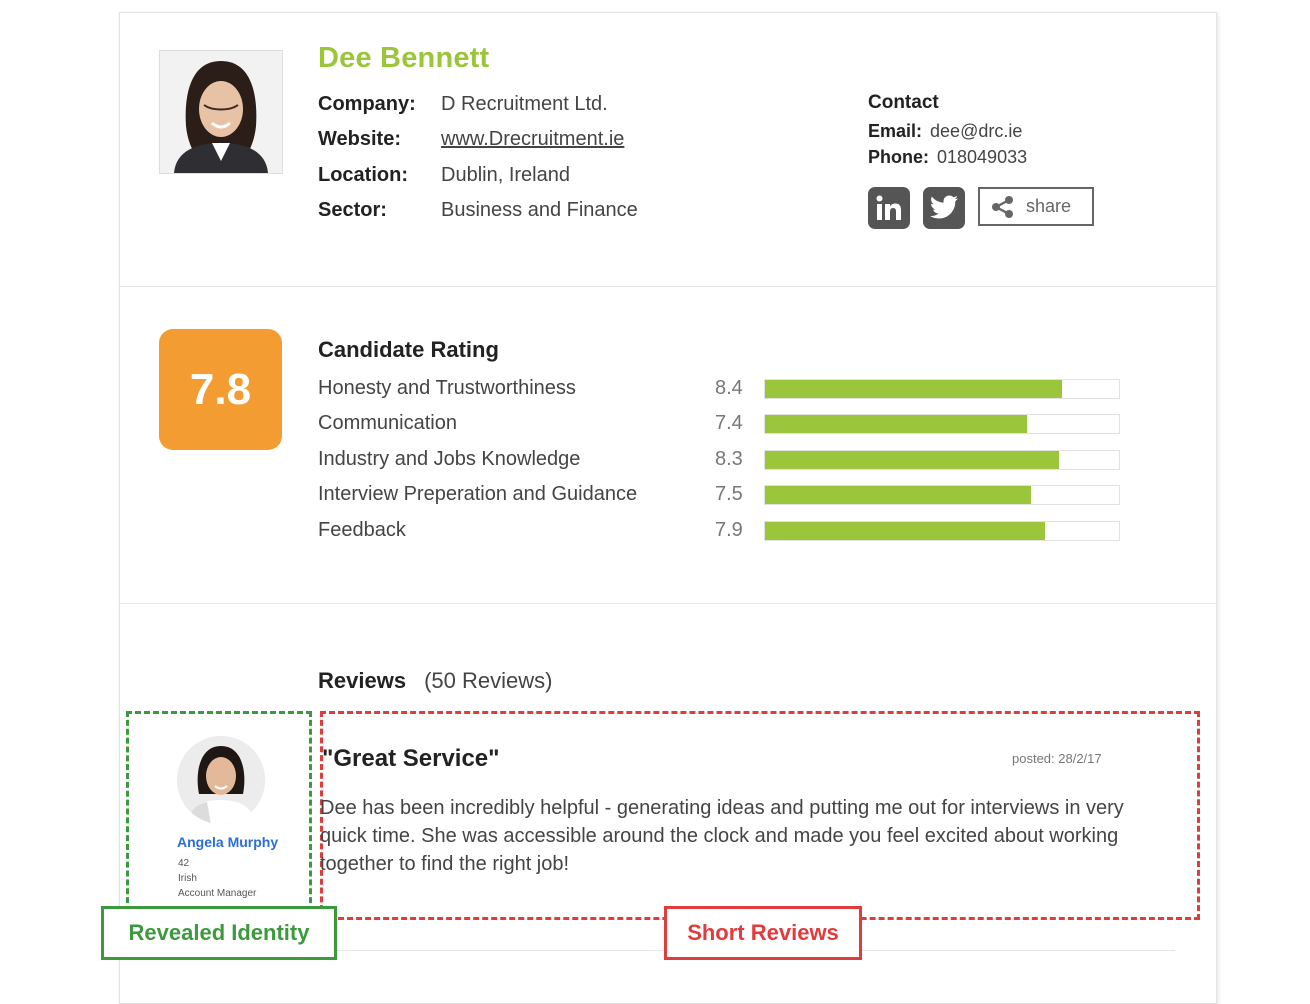 The height and width of the screenshot is (1004, 1310). Describe the element at coordinates (889, 208) in the screenshot. I see `linkedin-icon` at that location.